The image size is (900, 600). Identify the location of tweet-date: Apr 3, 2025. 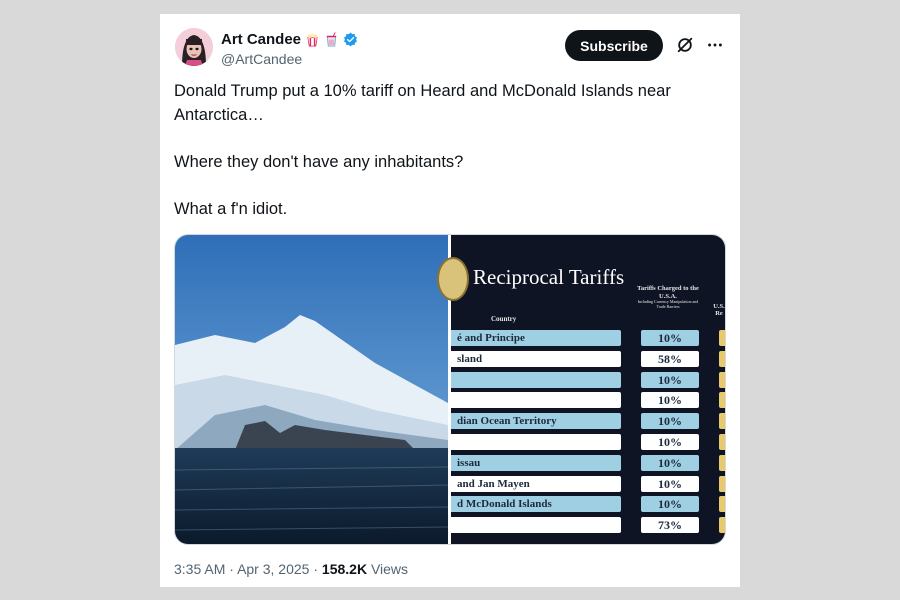
(273, 569).